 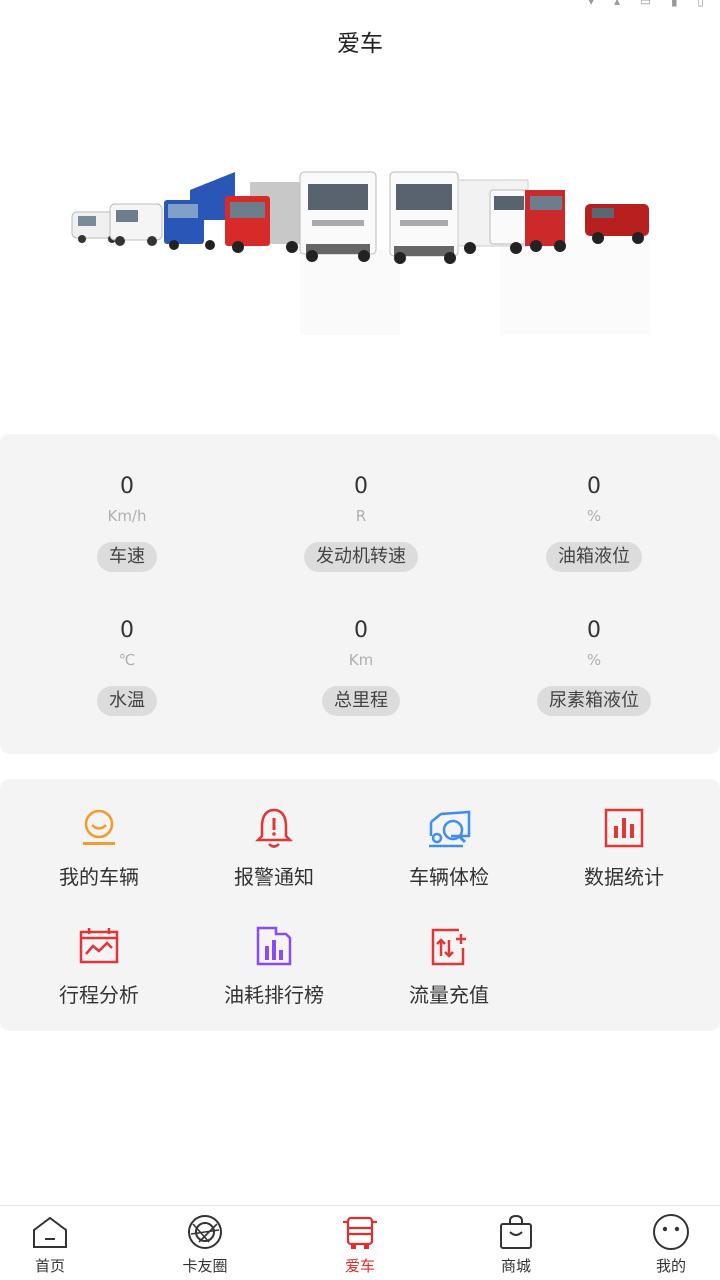 I want to click on truck-lineup-banner, so click(x=360, y=253).